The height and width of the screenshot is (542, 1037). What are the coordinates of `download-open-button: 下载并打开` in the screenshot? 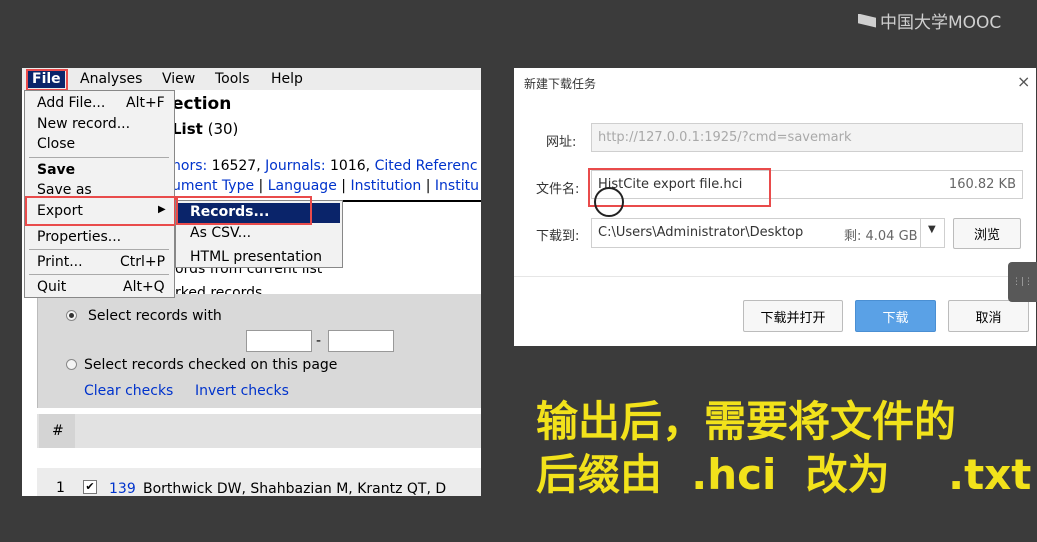 It's located at (793, 316).